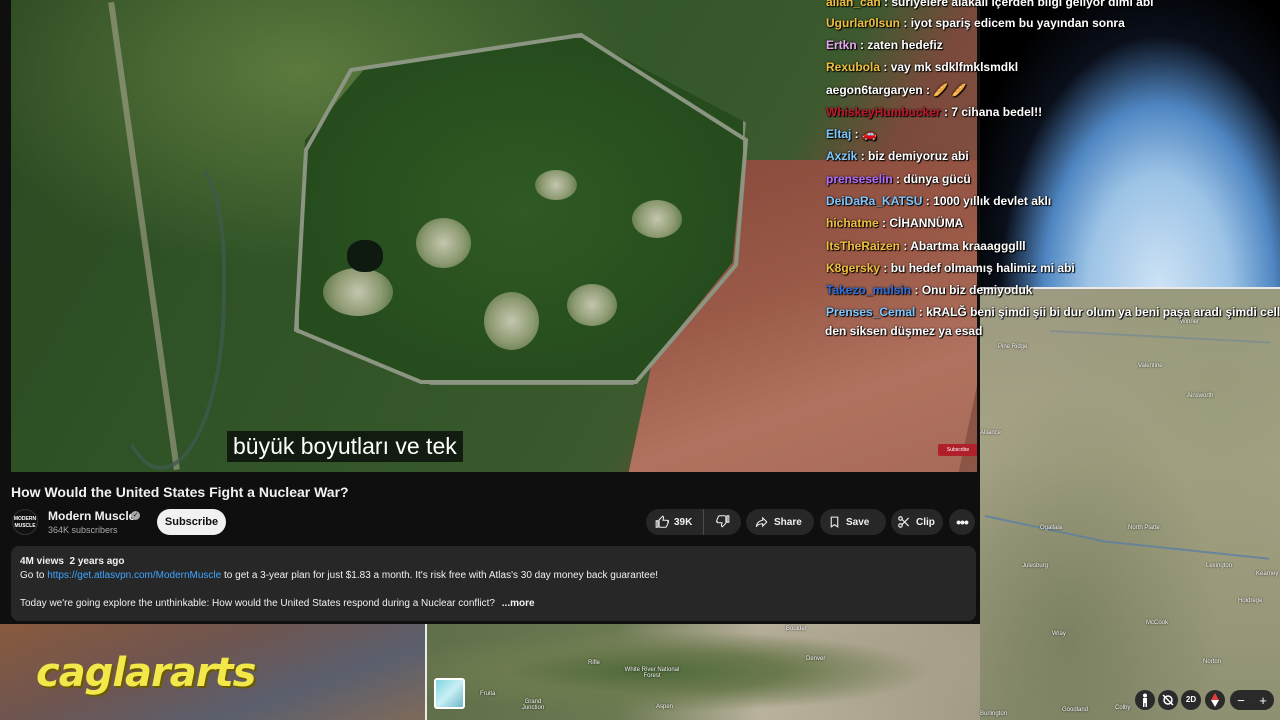  What do you see at coordinates (1241, 700) in the screenshot?
I see `zoom-out-button: −` at bounding box center [1241, 700].